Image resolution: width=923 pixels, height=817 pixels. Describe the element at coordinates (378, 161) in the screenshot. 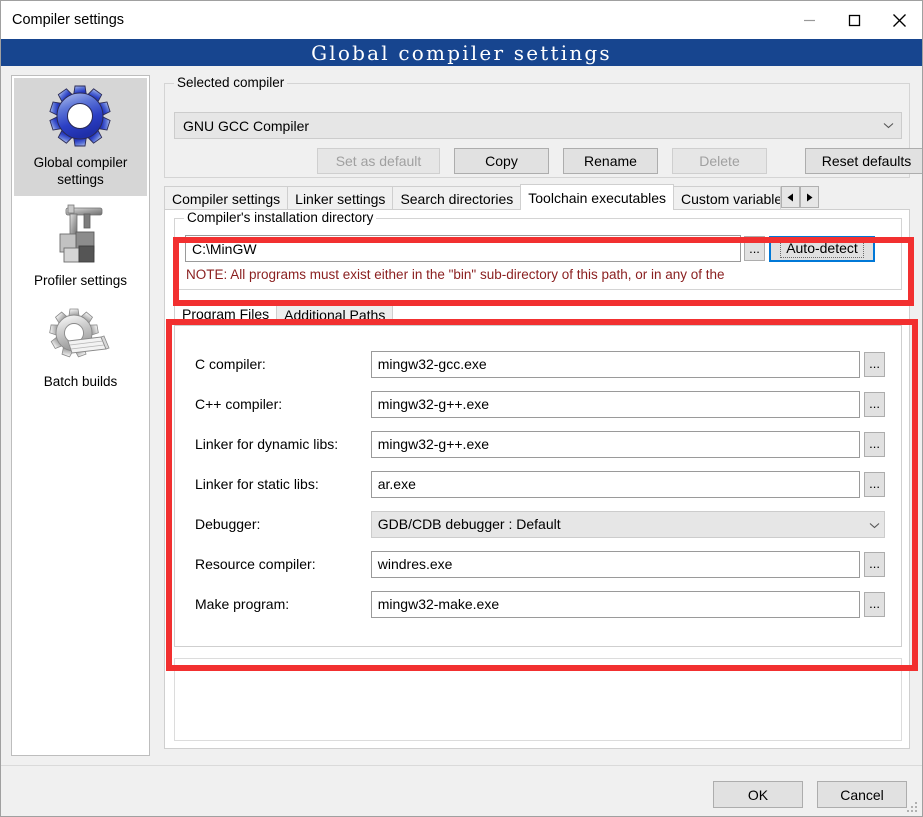

I see `set-as-default-button: Set as default` at that location.